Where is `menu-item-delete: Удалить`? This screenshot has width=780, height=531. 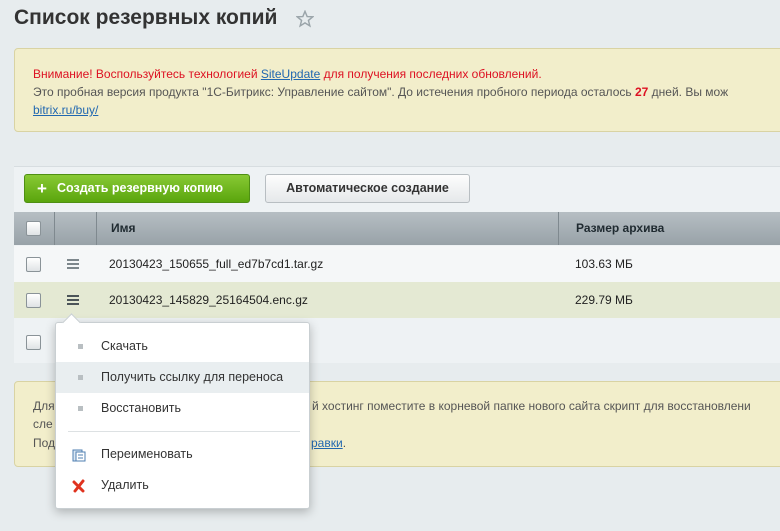 menu-item-delete: Удалить is located at coordinates (182, 485).